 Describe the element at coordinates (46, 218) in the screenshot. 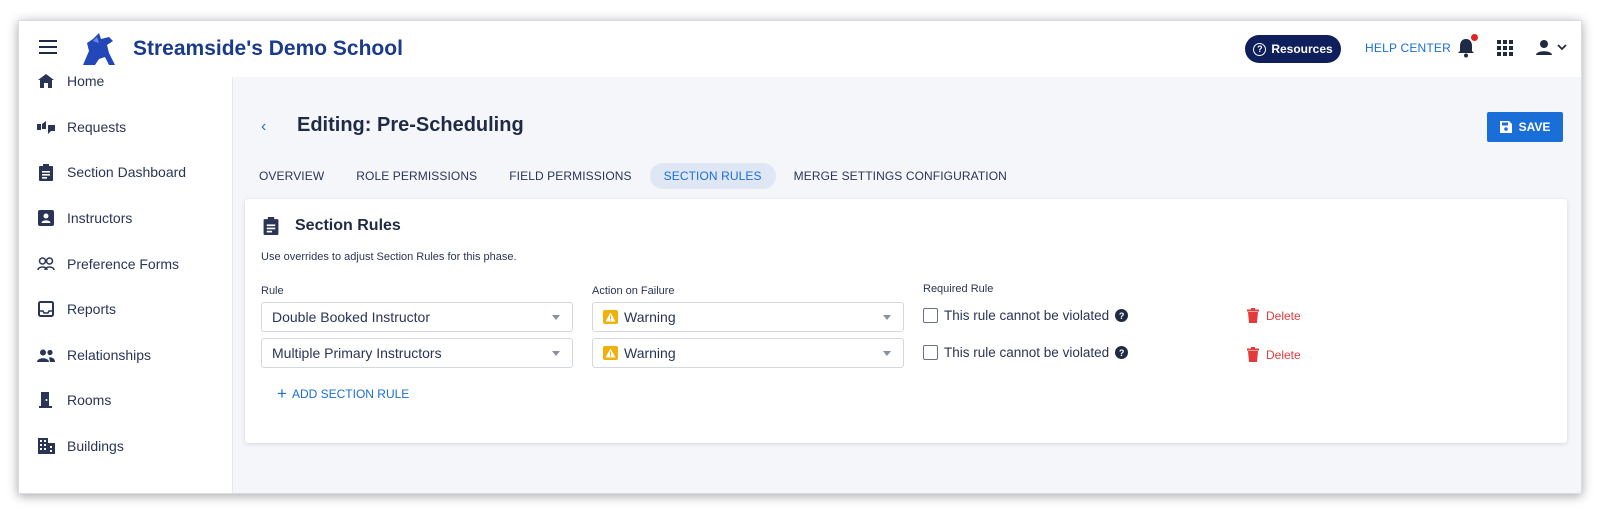

I see `badge-icon` at that location.